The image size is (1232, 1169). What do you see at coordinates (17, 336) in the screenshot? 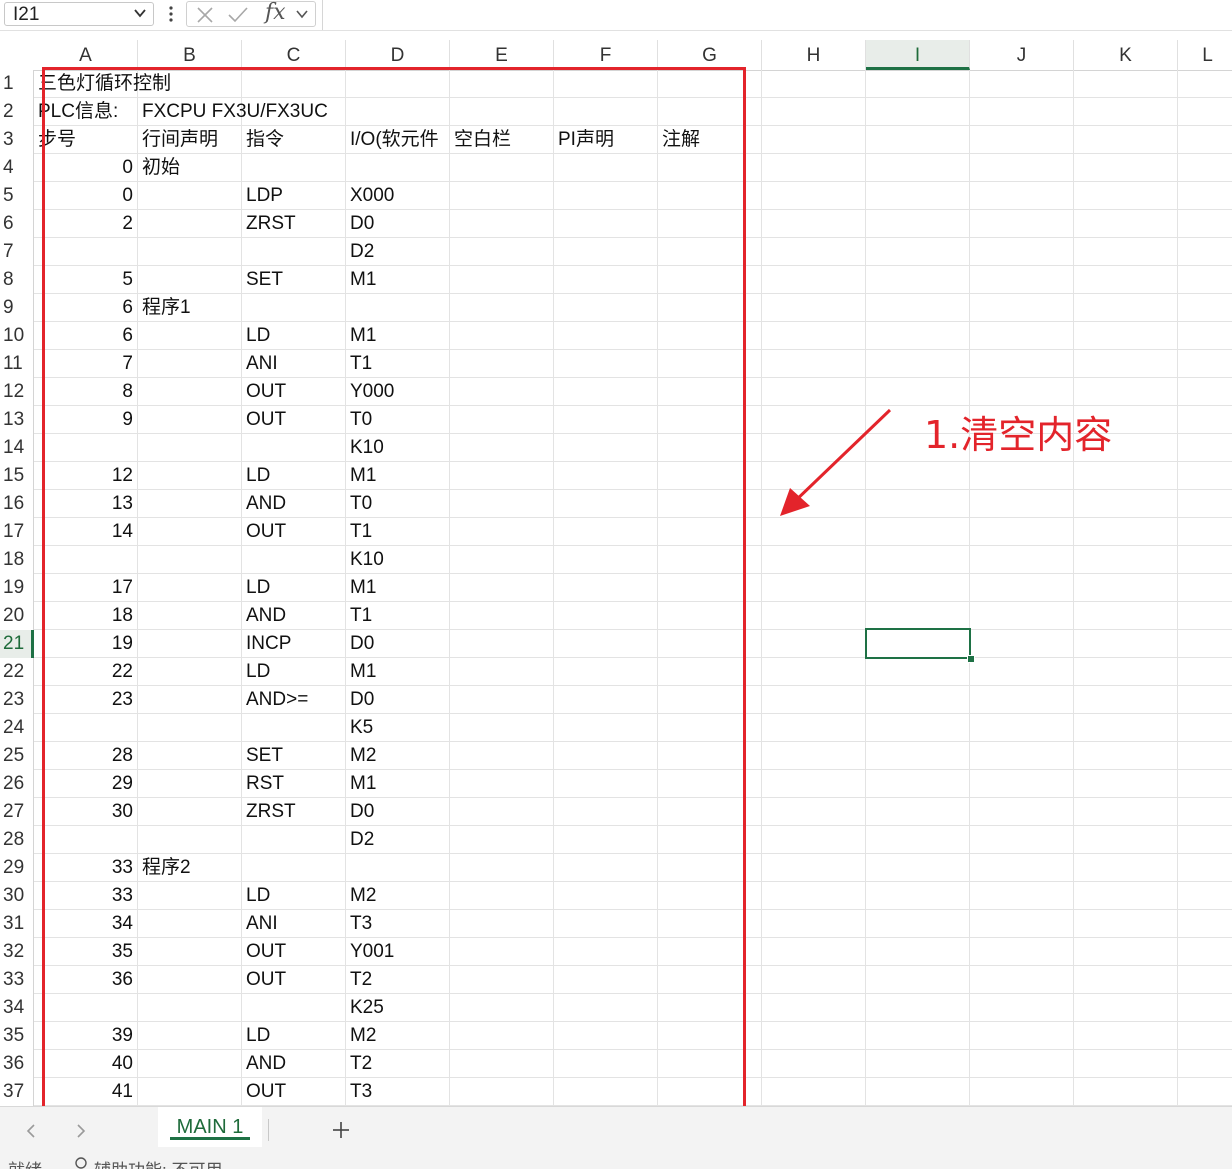
I see `row-header-10: 10` at bounding box center [17, 336].